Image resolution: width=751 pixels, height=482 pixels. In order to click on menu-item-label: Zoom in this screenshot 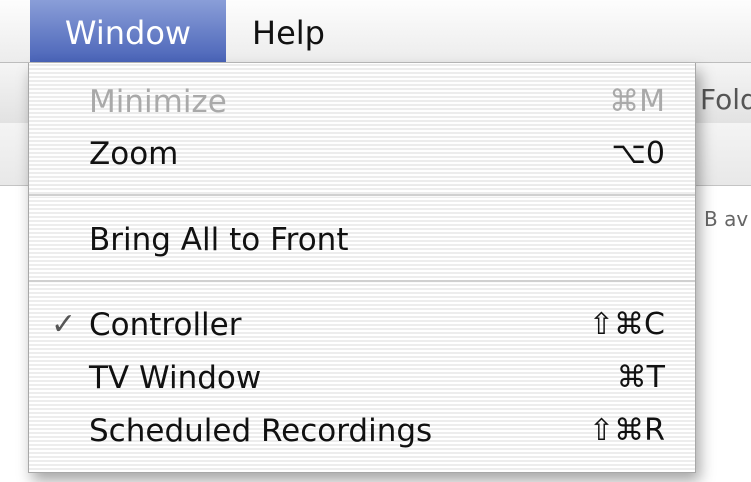, I will do `click(134, 154)`.